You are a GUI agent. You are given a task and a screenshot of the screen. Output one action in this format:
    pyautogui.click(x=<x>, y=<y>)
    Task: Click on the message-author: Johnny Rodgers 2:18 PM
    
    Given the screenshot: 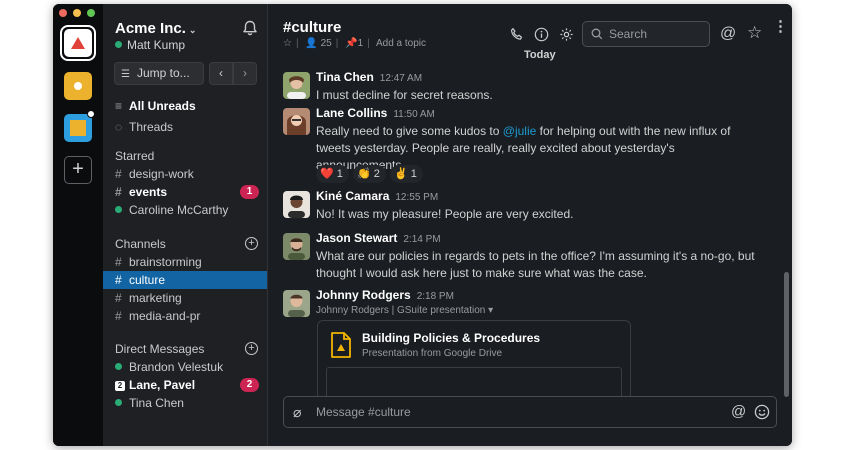 What is the action you would take?
    pyautogui.click(x=385, y=295)
    